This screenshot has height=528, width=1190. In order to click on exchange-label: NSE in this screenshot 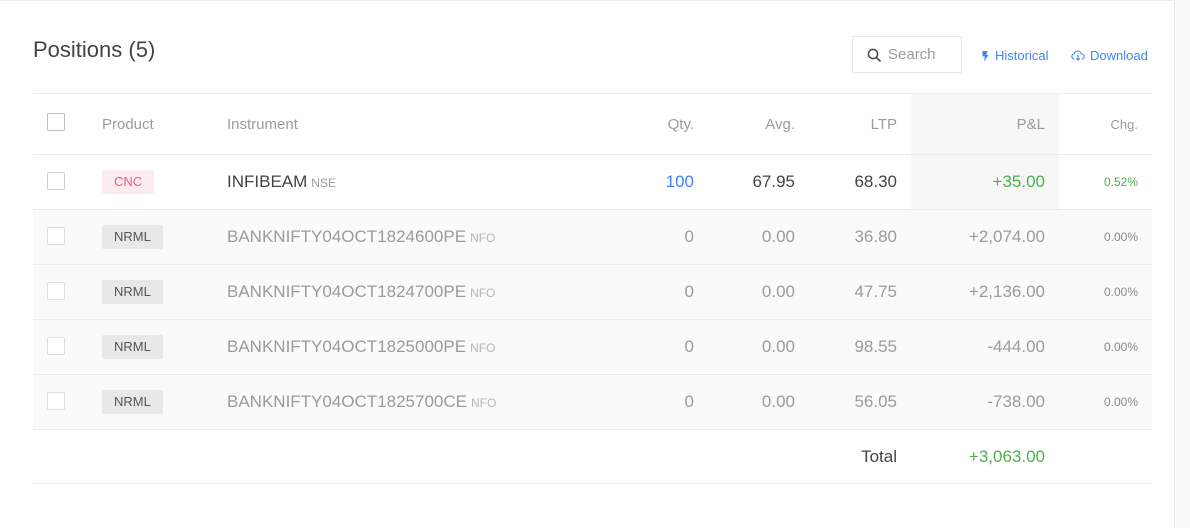, I will do `click(323, 183)`.